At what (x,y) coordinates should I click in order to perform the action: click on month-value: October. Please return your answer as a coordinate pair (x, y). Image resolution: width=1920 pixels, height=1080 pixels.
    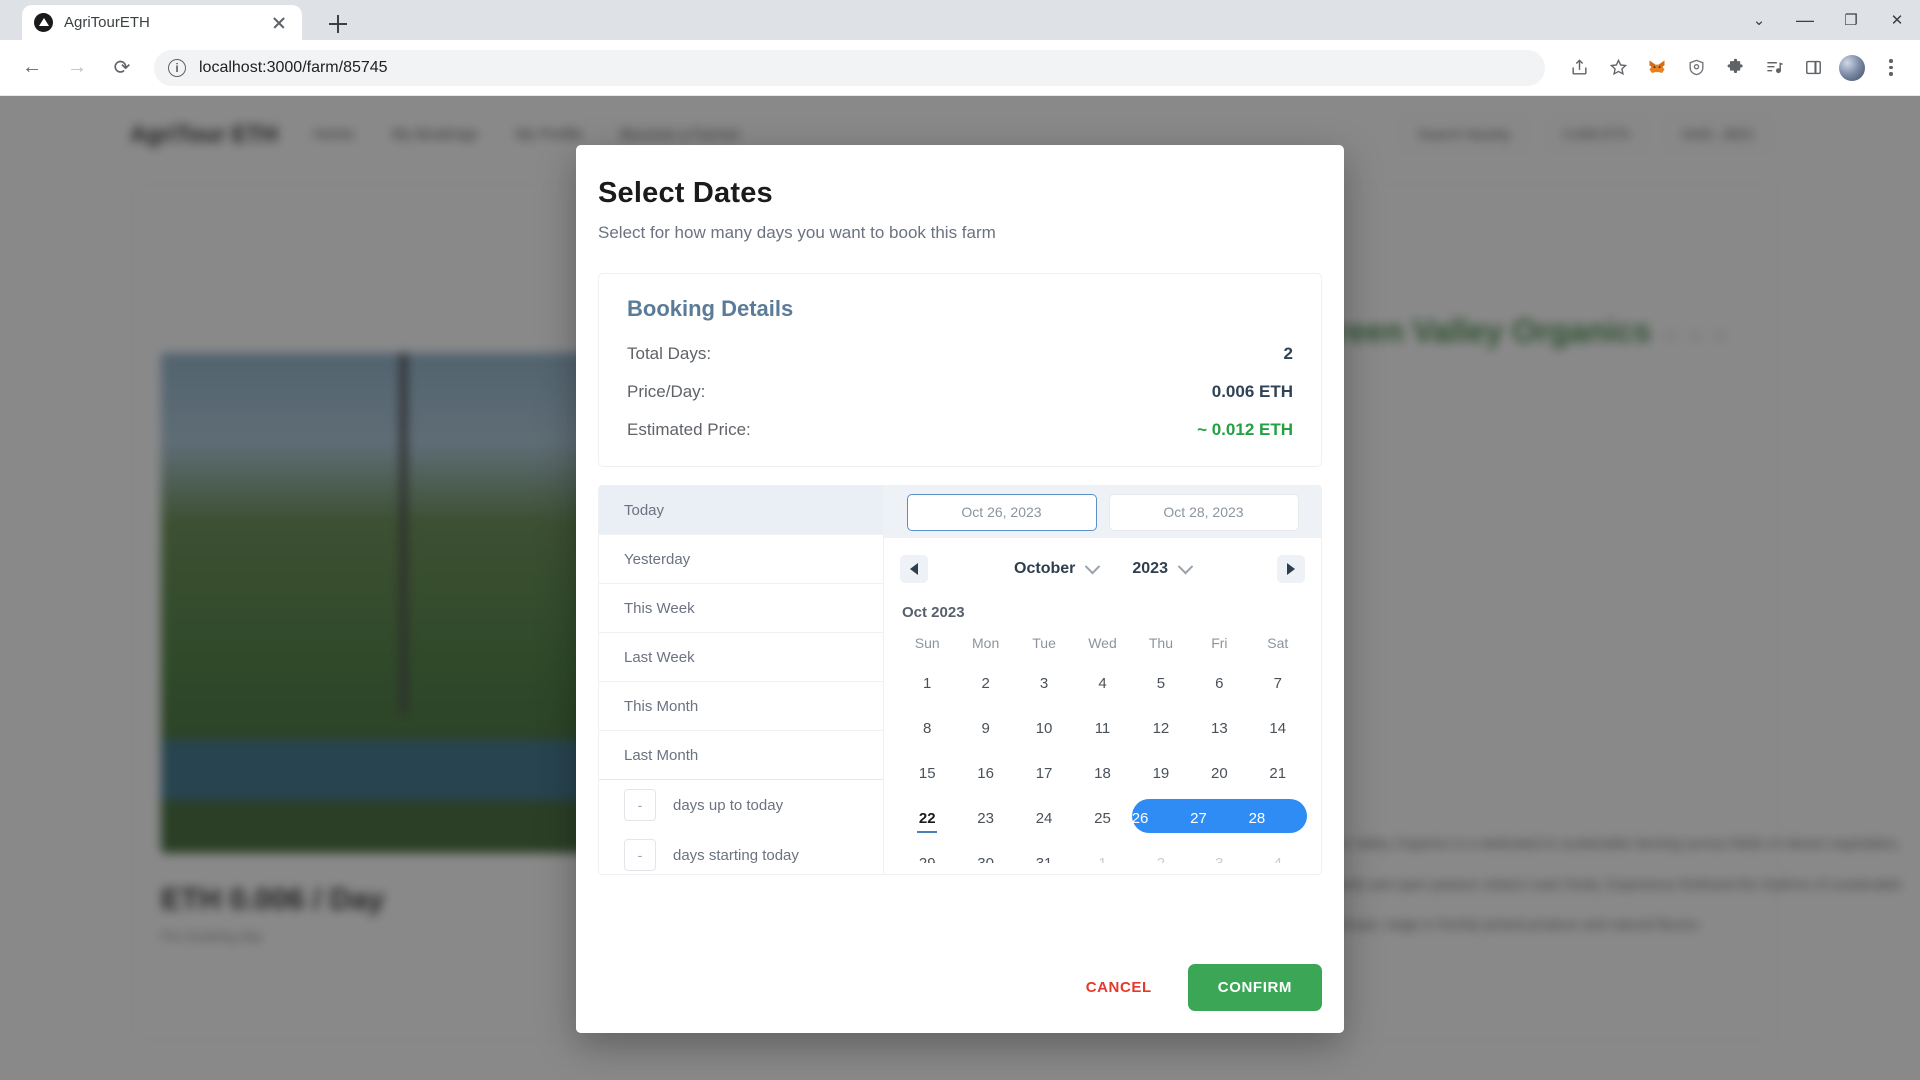
    Looking at the image, I should click on (1045, 568).